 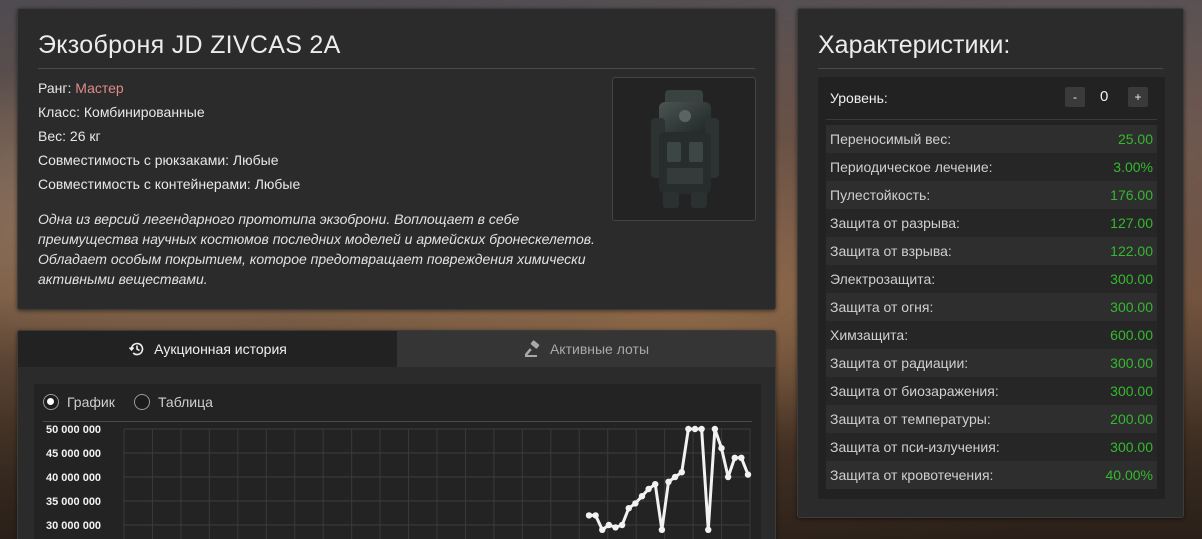 I want to click on item-rank: Ранг: Мастер, so click(x=81, y=88).